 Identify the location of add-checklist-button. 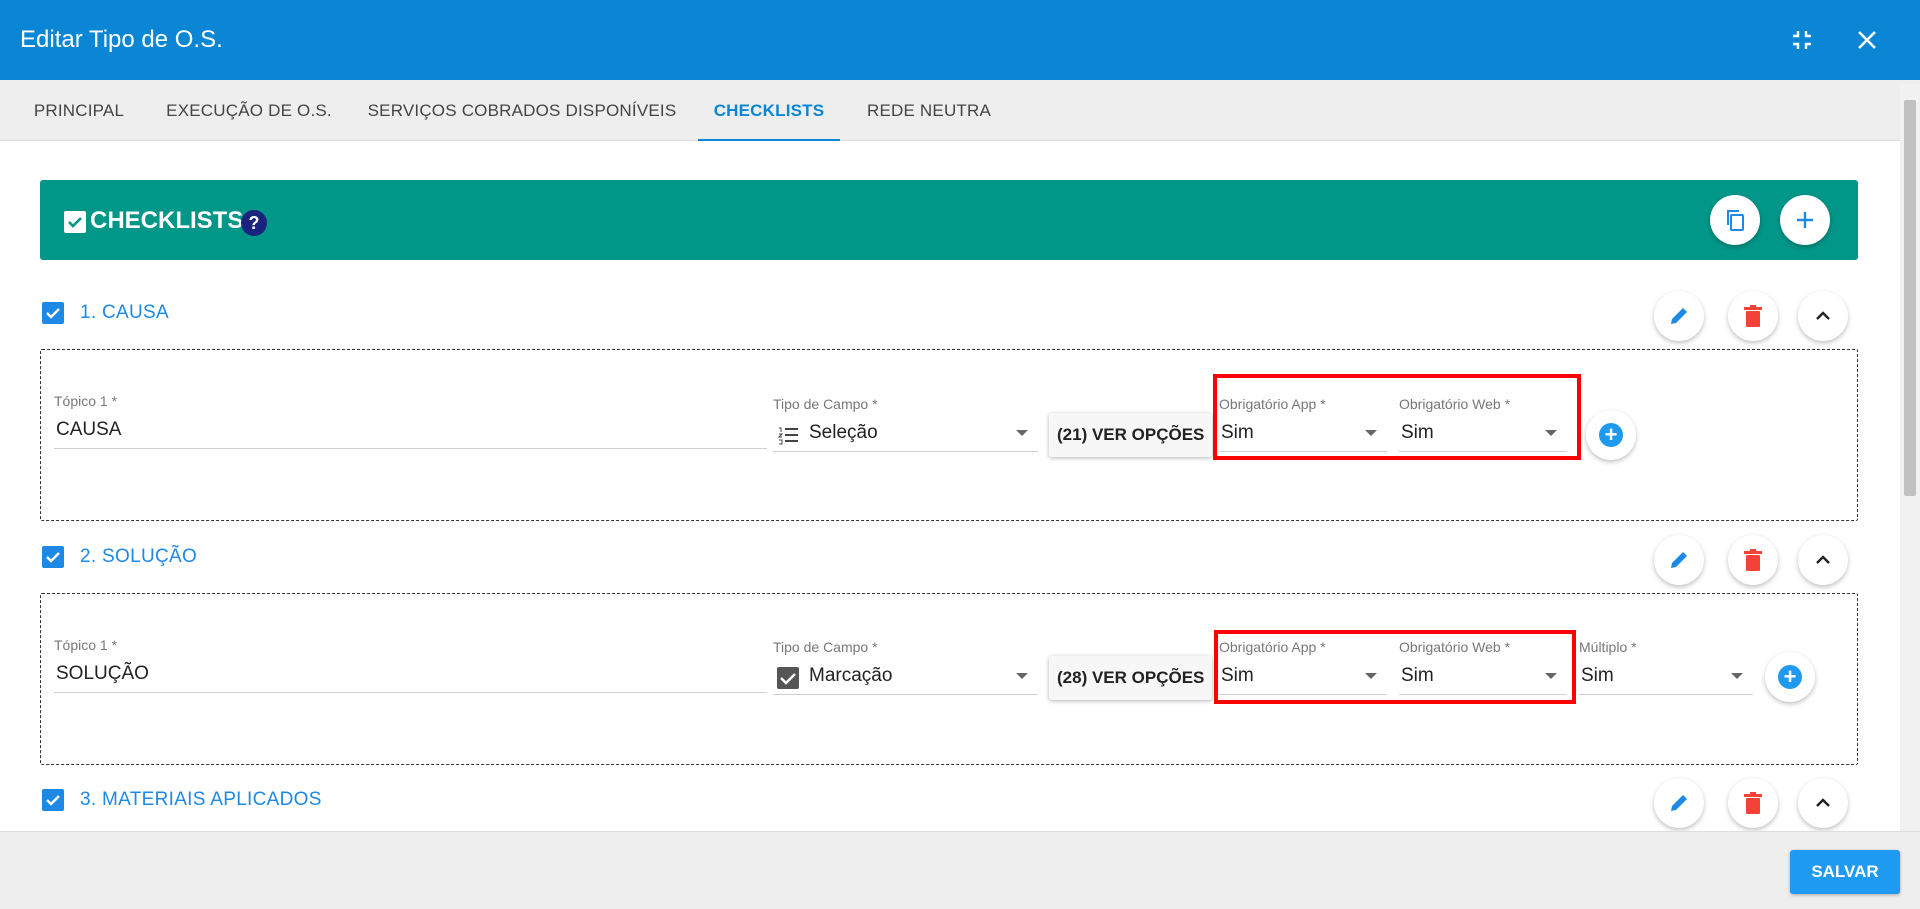
(1805, 220).